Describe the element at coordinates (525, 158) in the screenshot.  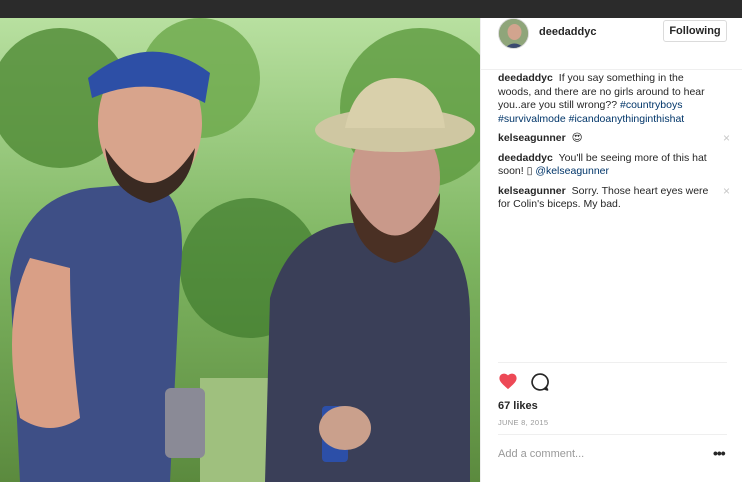
I see `comment-author: deedaddyc` at that location.